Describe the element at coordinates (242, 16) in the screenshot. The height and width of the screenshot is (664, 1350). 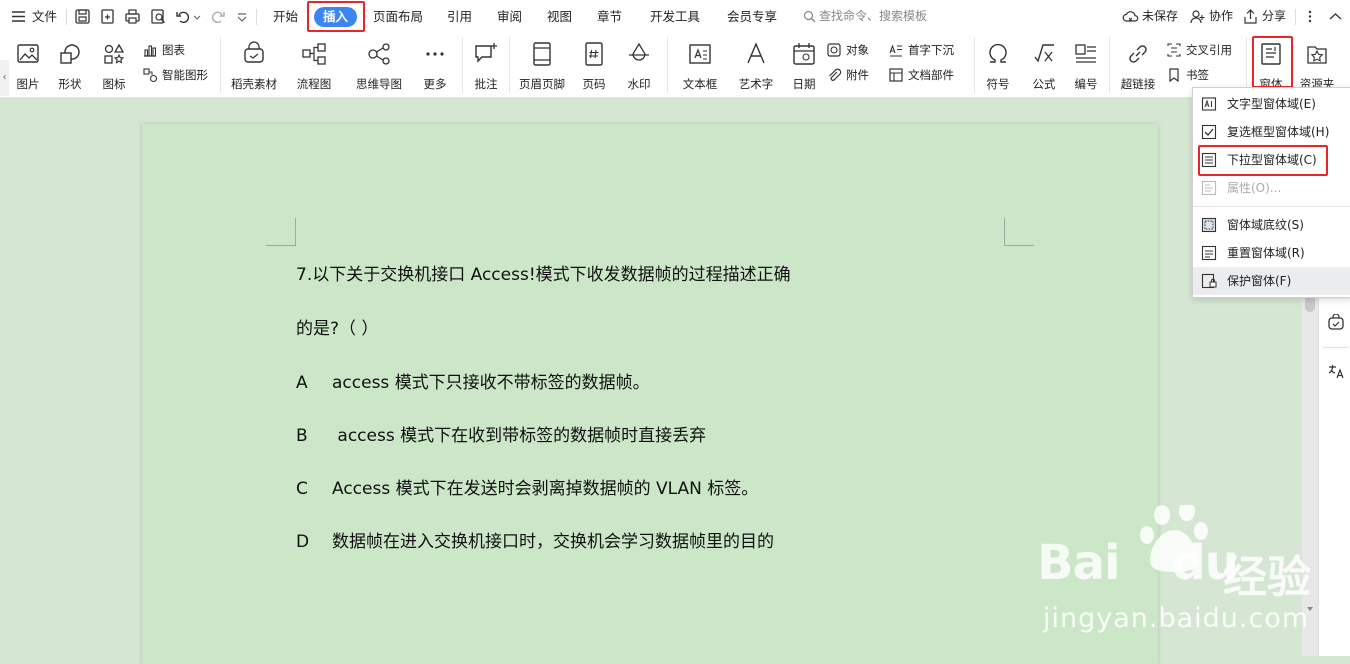
I see `quick-access-dropdown-icon` at that location.